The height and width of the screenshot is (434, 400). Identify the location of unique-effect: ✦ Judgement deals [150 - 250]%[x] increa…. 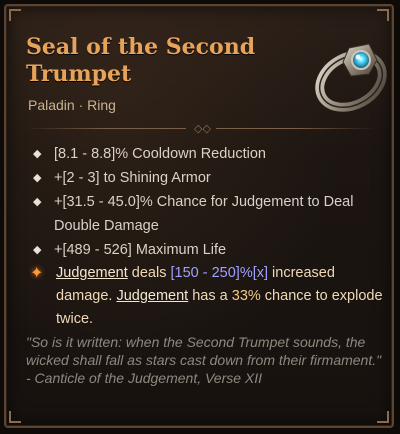
(210, 296).